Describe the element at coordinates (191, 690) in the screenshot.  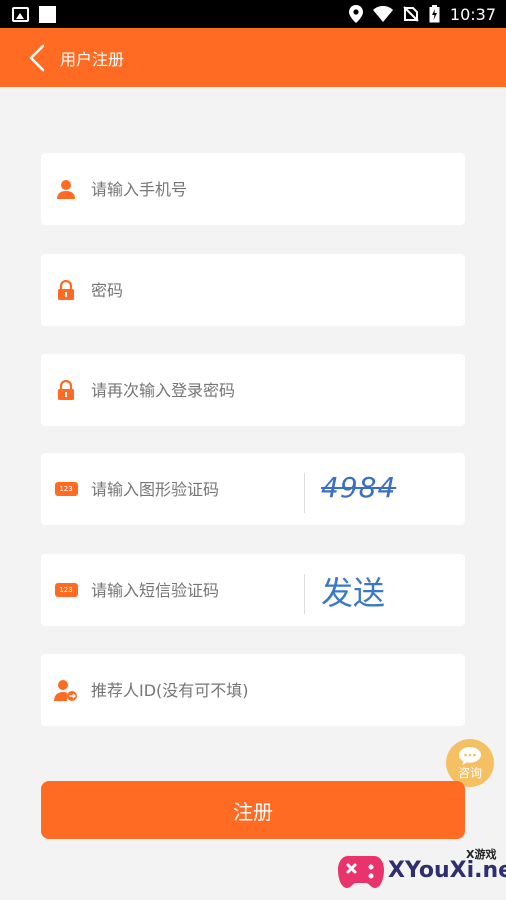
I see `referrer-input` at that location.